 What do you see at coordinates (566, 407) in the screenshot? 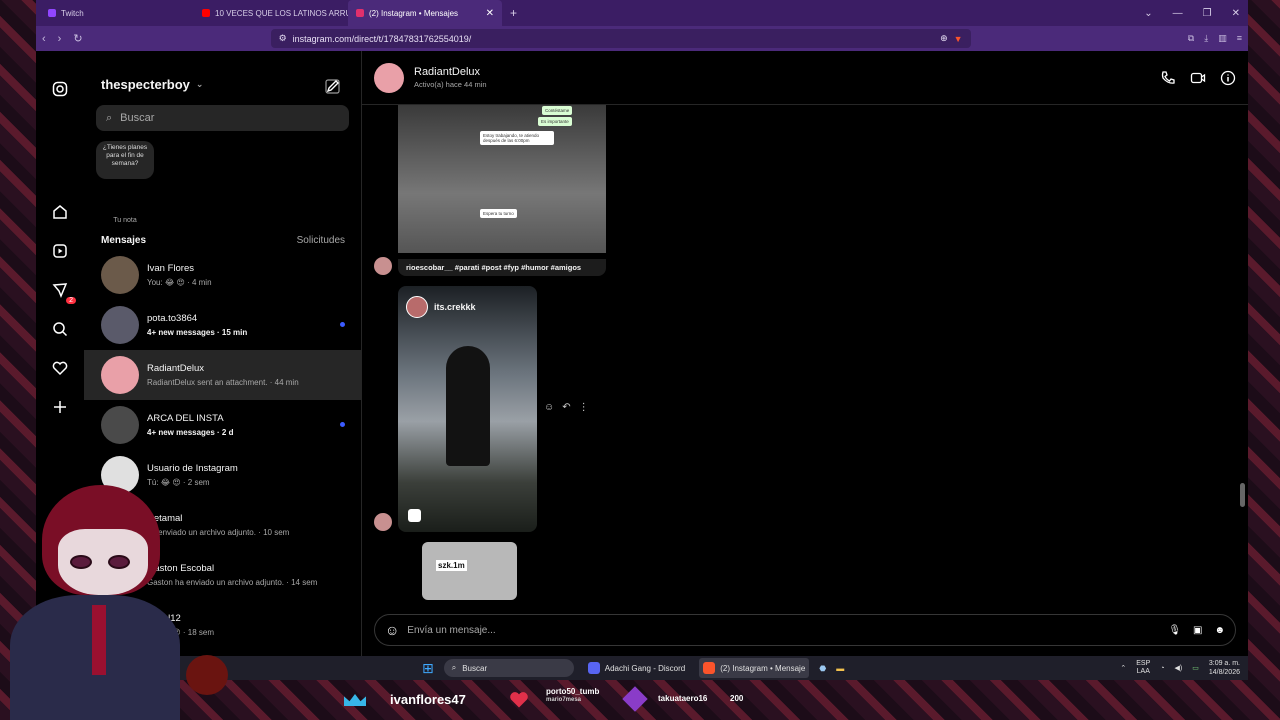
I see `reply-icon: ↶` at bounding box center [566, 407].